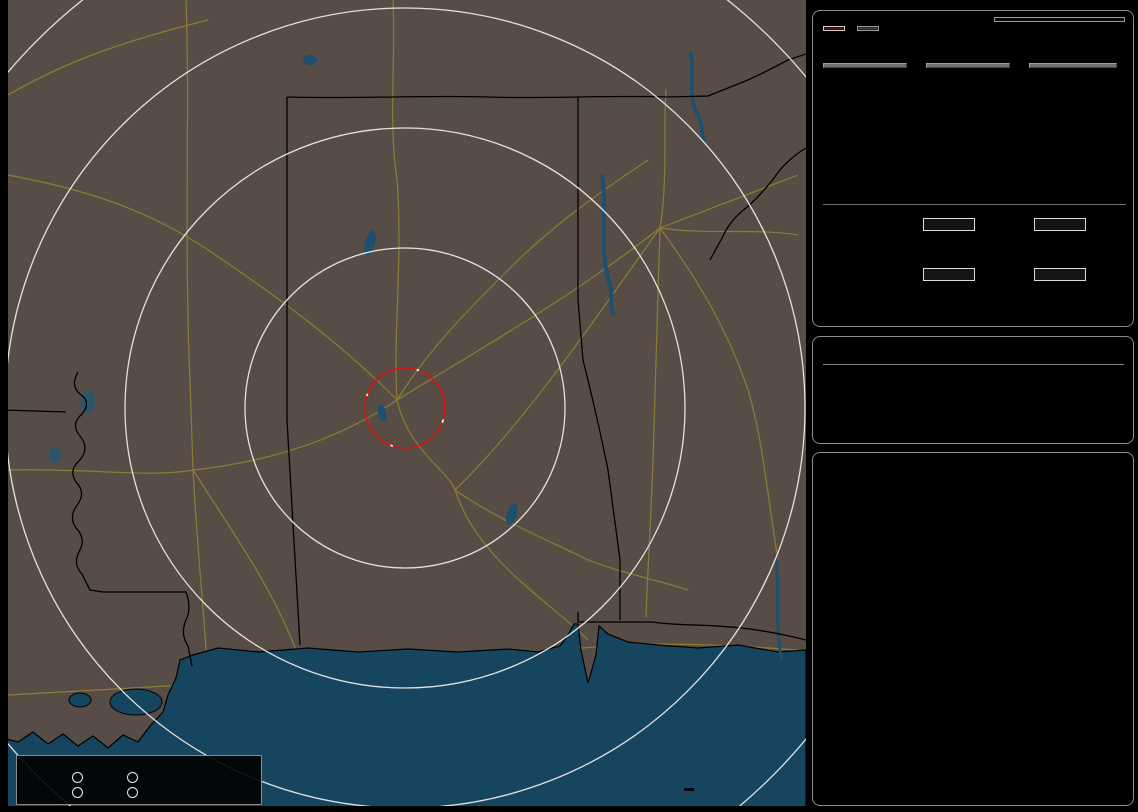 The width and height of the screenshot is (1138, 812). I want to click on intracloud-row, so click(974, 274).